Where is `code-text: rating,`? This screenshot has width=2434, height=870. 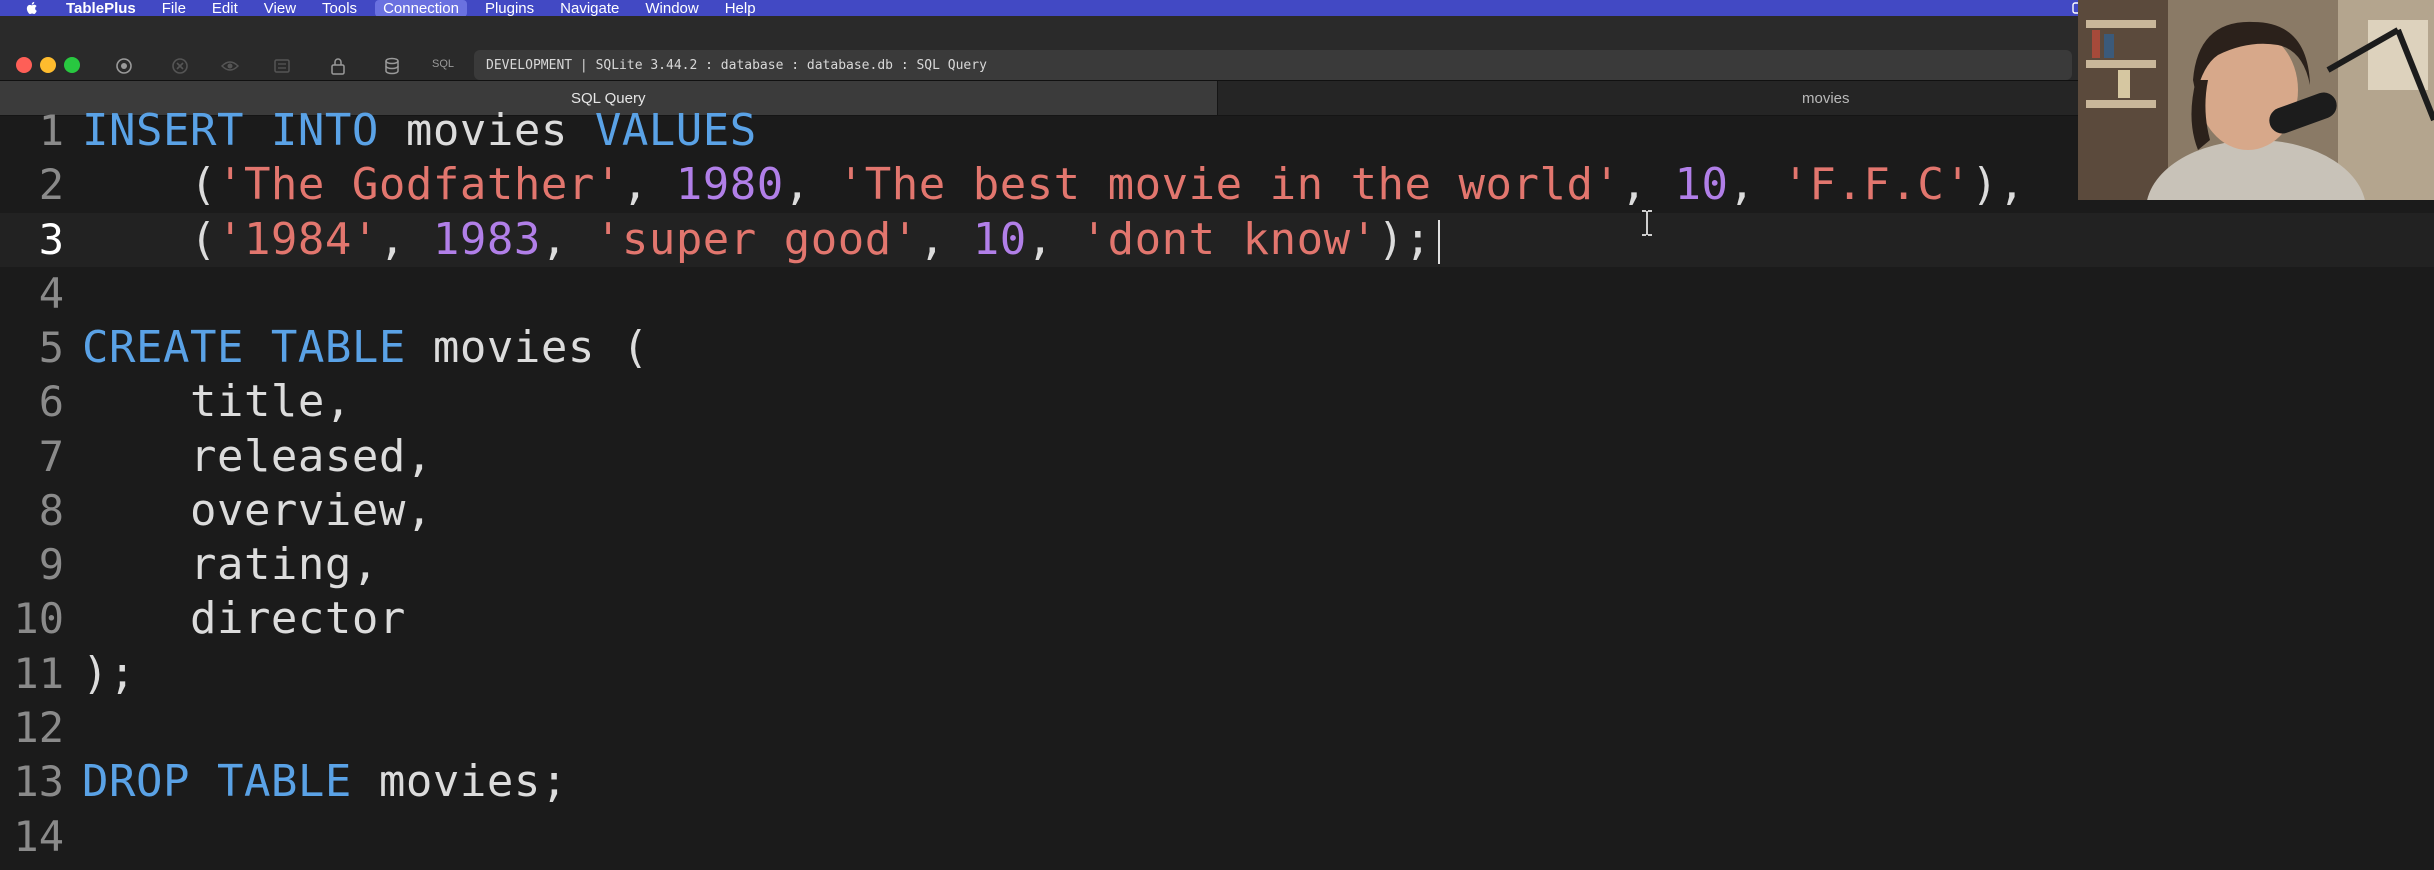
code-text: rating, is located at coordinates (230, 565).